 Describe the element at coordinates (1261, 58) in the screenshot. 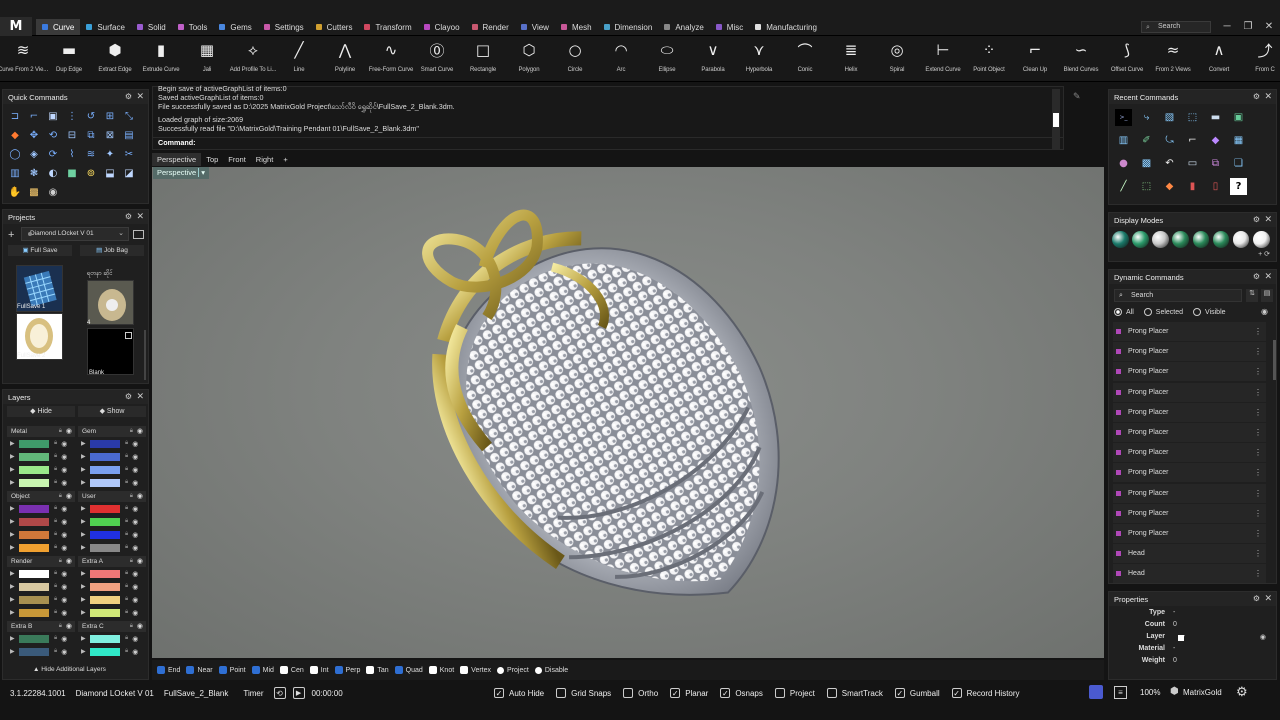

I see `ribbon-tool-27: ⤴ From C` at that location.